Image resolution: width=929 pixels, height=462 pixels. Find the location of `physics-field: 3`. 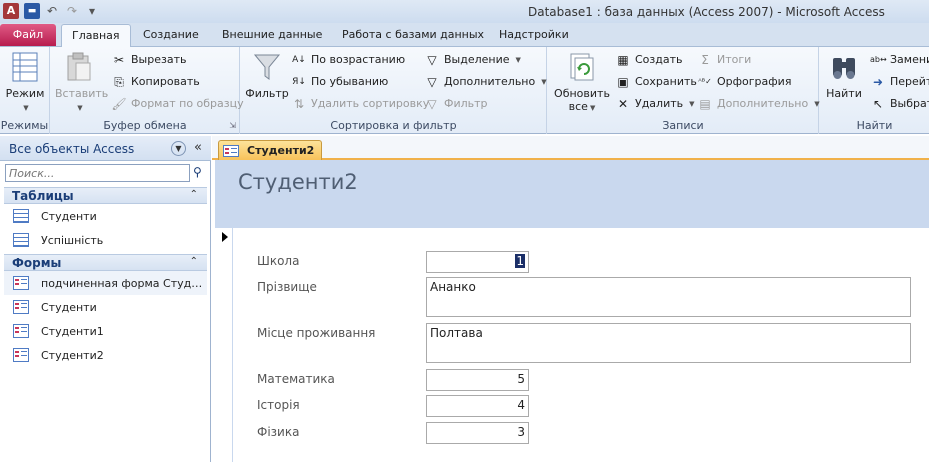

physics-field: 3 is located at coordinates (477, 433).